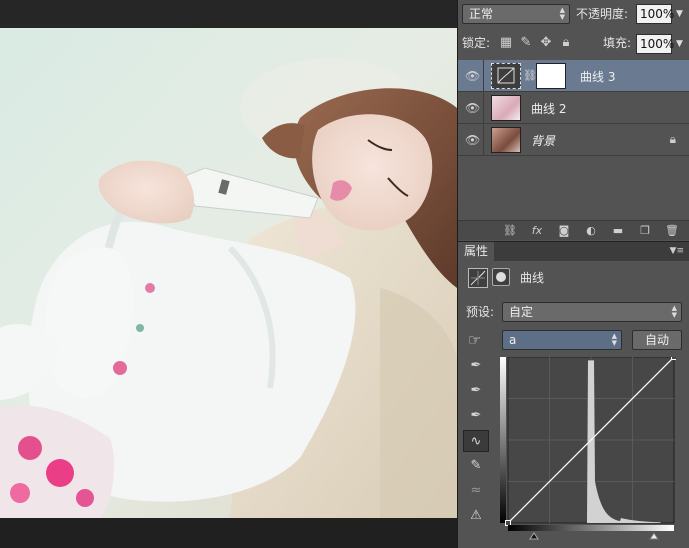  What do you see at coordinates (677, 251) in the screenshot?
I see `panel-menu-icon: ▼≡` at bounding box center [677, 251].